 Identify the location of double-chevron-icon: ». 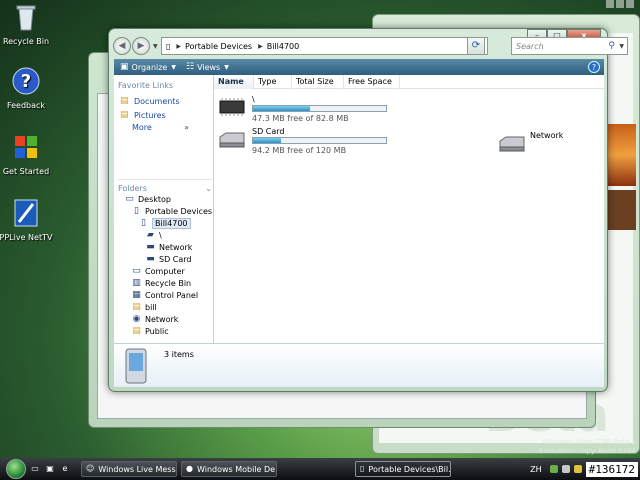
(186, 127).